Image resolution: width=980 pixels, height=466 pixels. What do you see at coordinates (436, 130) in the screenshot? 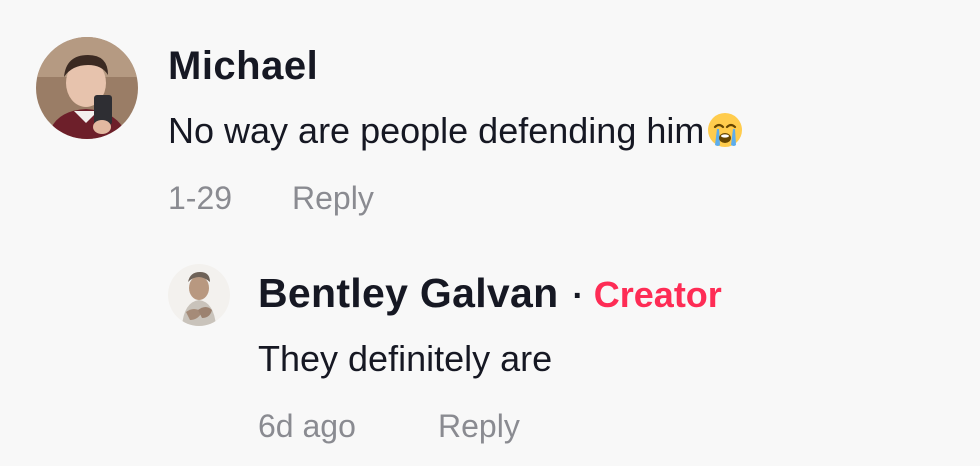
I see `comment-text-body: No way are people defending him` at bounding box center [436, 130].